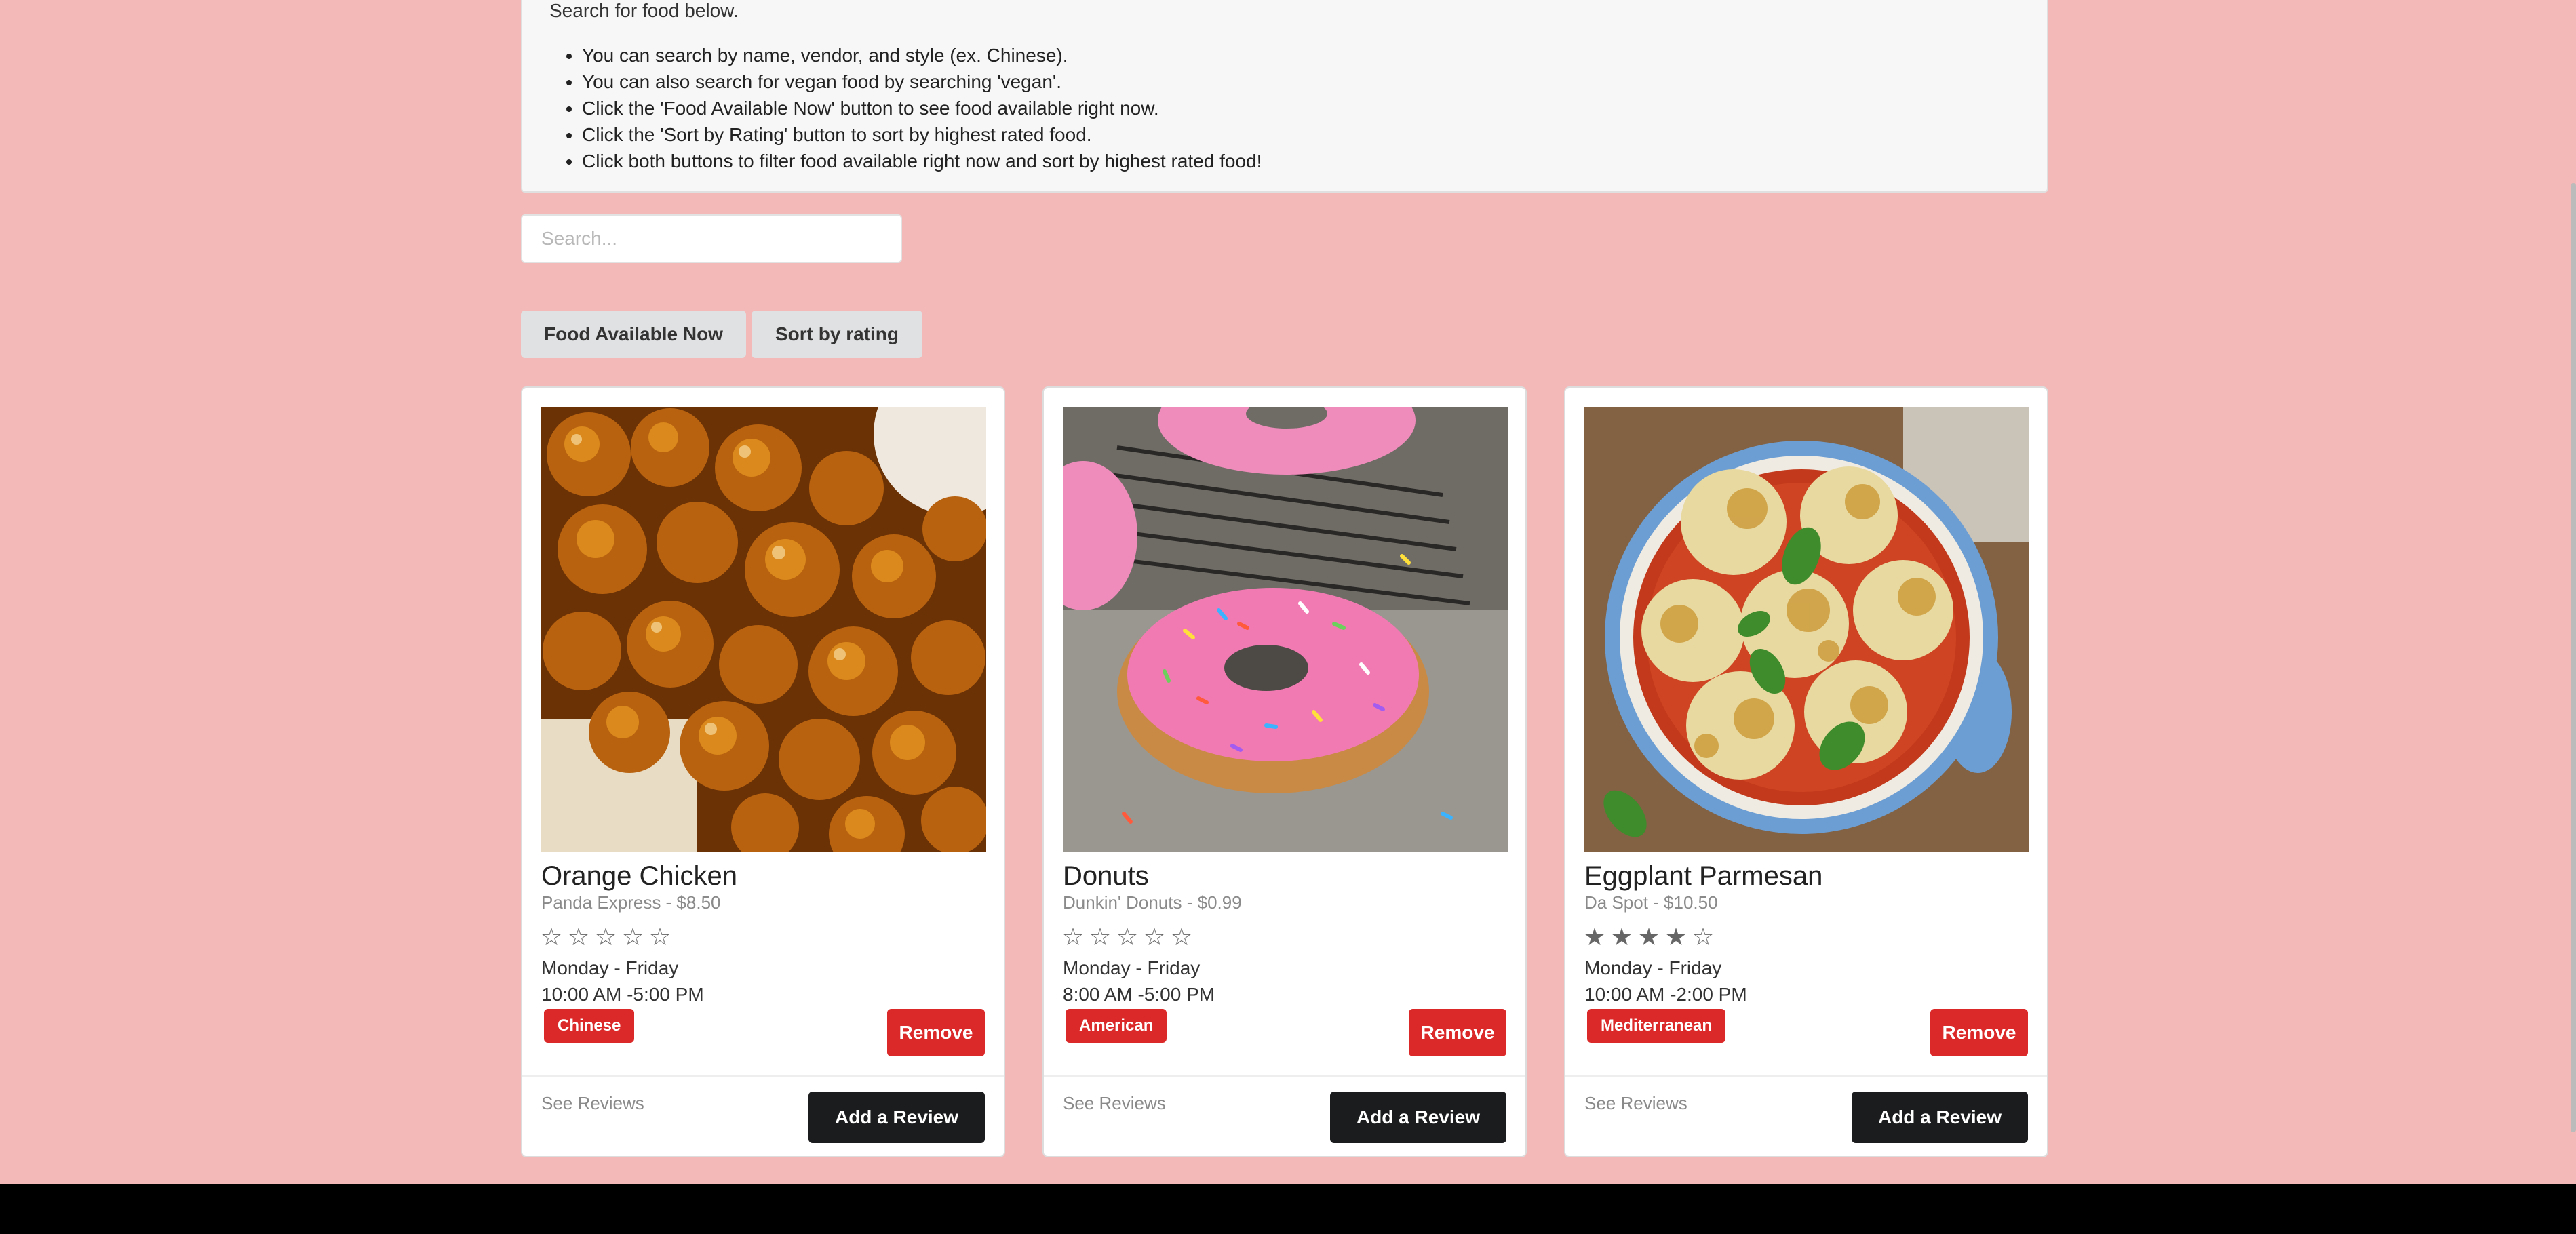 This screenshot has width=2576, height=1234. Describe the element at coordinates (2573, 657) in the screenshot. I see `scrollbar-thumb` at that location.